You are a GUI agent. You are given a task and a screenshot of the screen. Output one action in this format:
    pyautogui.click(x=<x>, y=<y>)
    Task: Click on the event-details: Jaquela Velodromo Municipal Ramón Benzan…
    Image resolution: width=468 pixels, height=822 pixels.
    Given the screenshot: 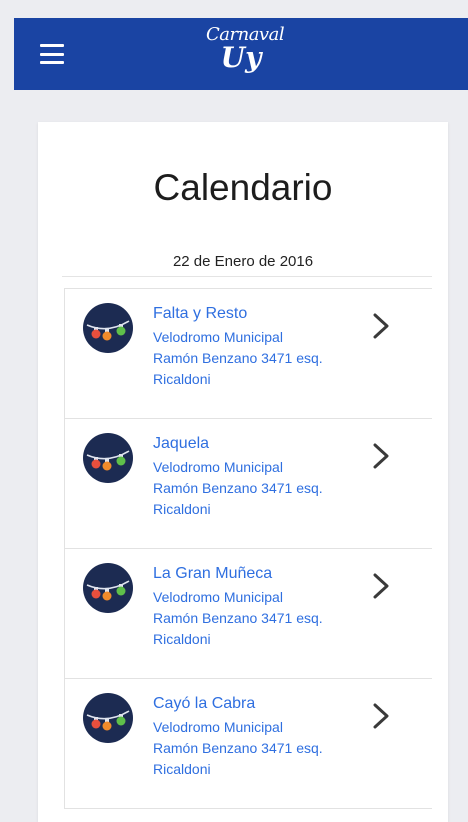 What is the action you would take?
    pyautogui.click(x=268, y=476)
    